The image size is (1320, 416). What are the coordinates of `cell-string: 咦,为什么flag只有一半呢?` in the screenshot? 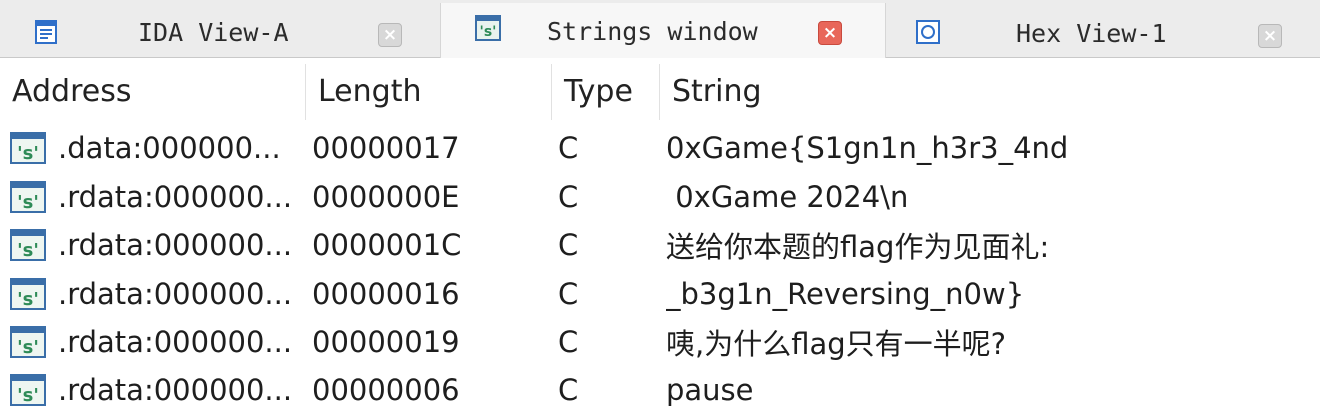 It's located at (836, 344).